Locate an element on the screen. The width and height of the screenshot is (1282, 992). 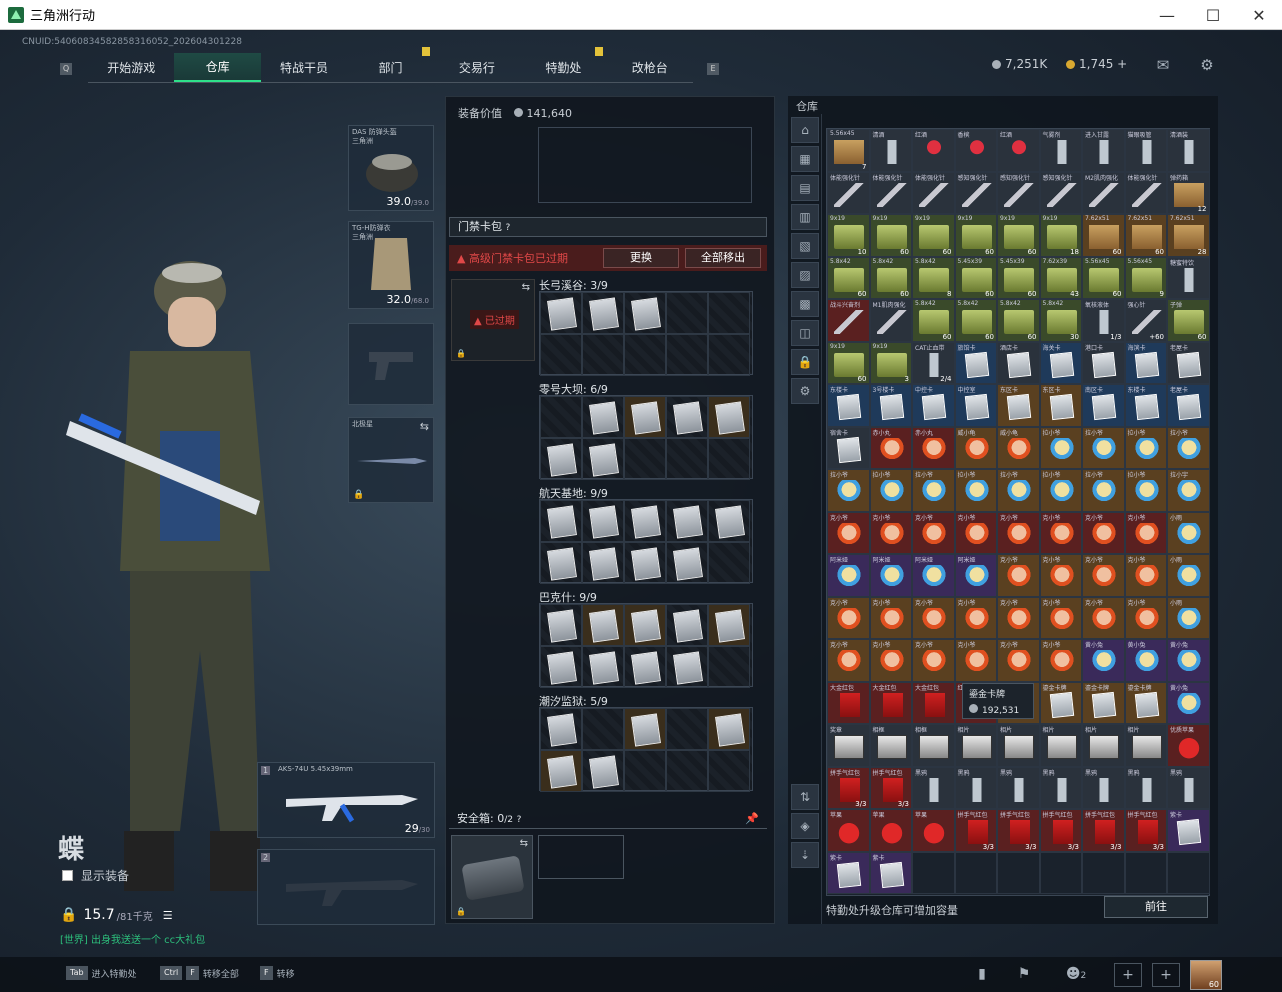
add-teammate-button: + is located at coordinates (1128, 975).